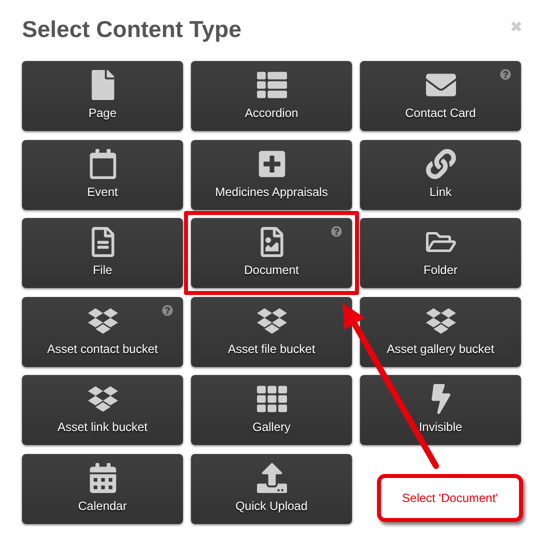 This screenshot has height=539, width=539. I want to click on content-type-button: Event, so click(102, 175).